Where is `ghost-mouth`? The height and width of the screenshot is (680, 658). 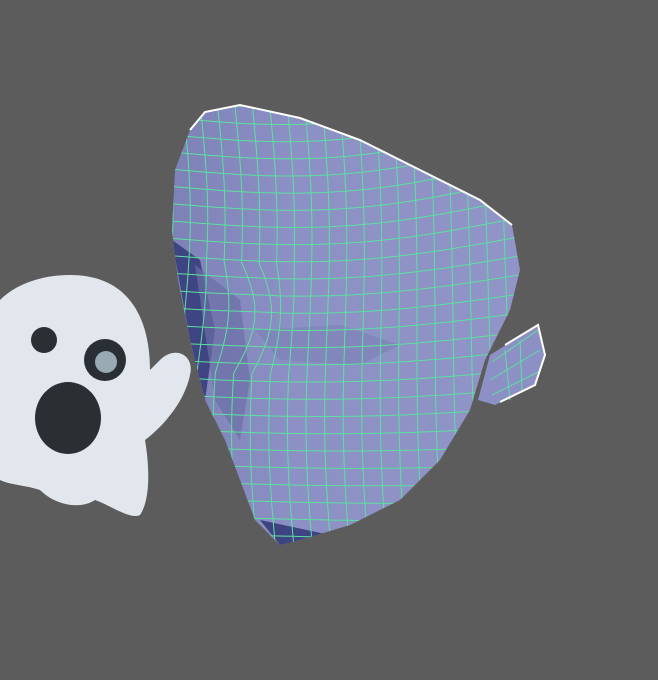 ghost-mouth is located at coordinates (68, 418).